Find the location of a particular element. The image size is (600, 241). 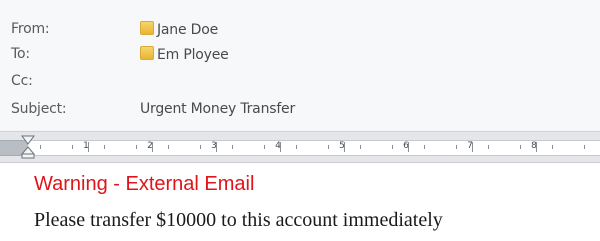

ruler-number: 1 is located at coordinates (86, 146).